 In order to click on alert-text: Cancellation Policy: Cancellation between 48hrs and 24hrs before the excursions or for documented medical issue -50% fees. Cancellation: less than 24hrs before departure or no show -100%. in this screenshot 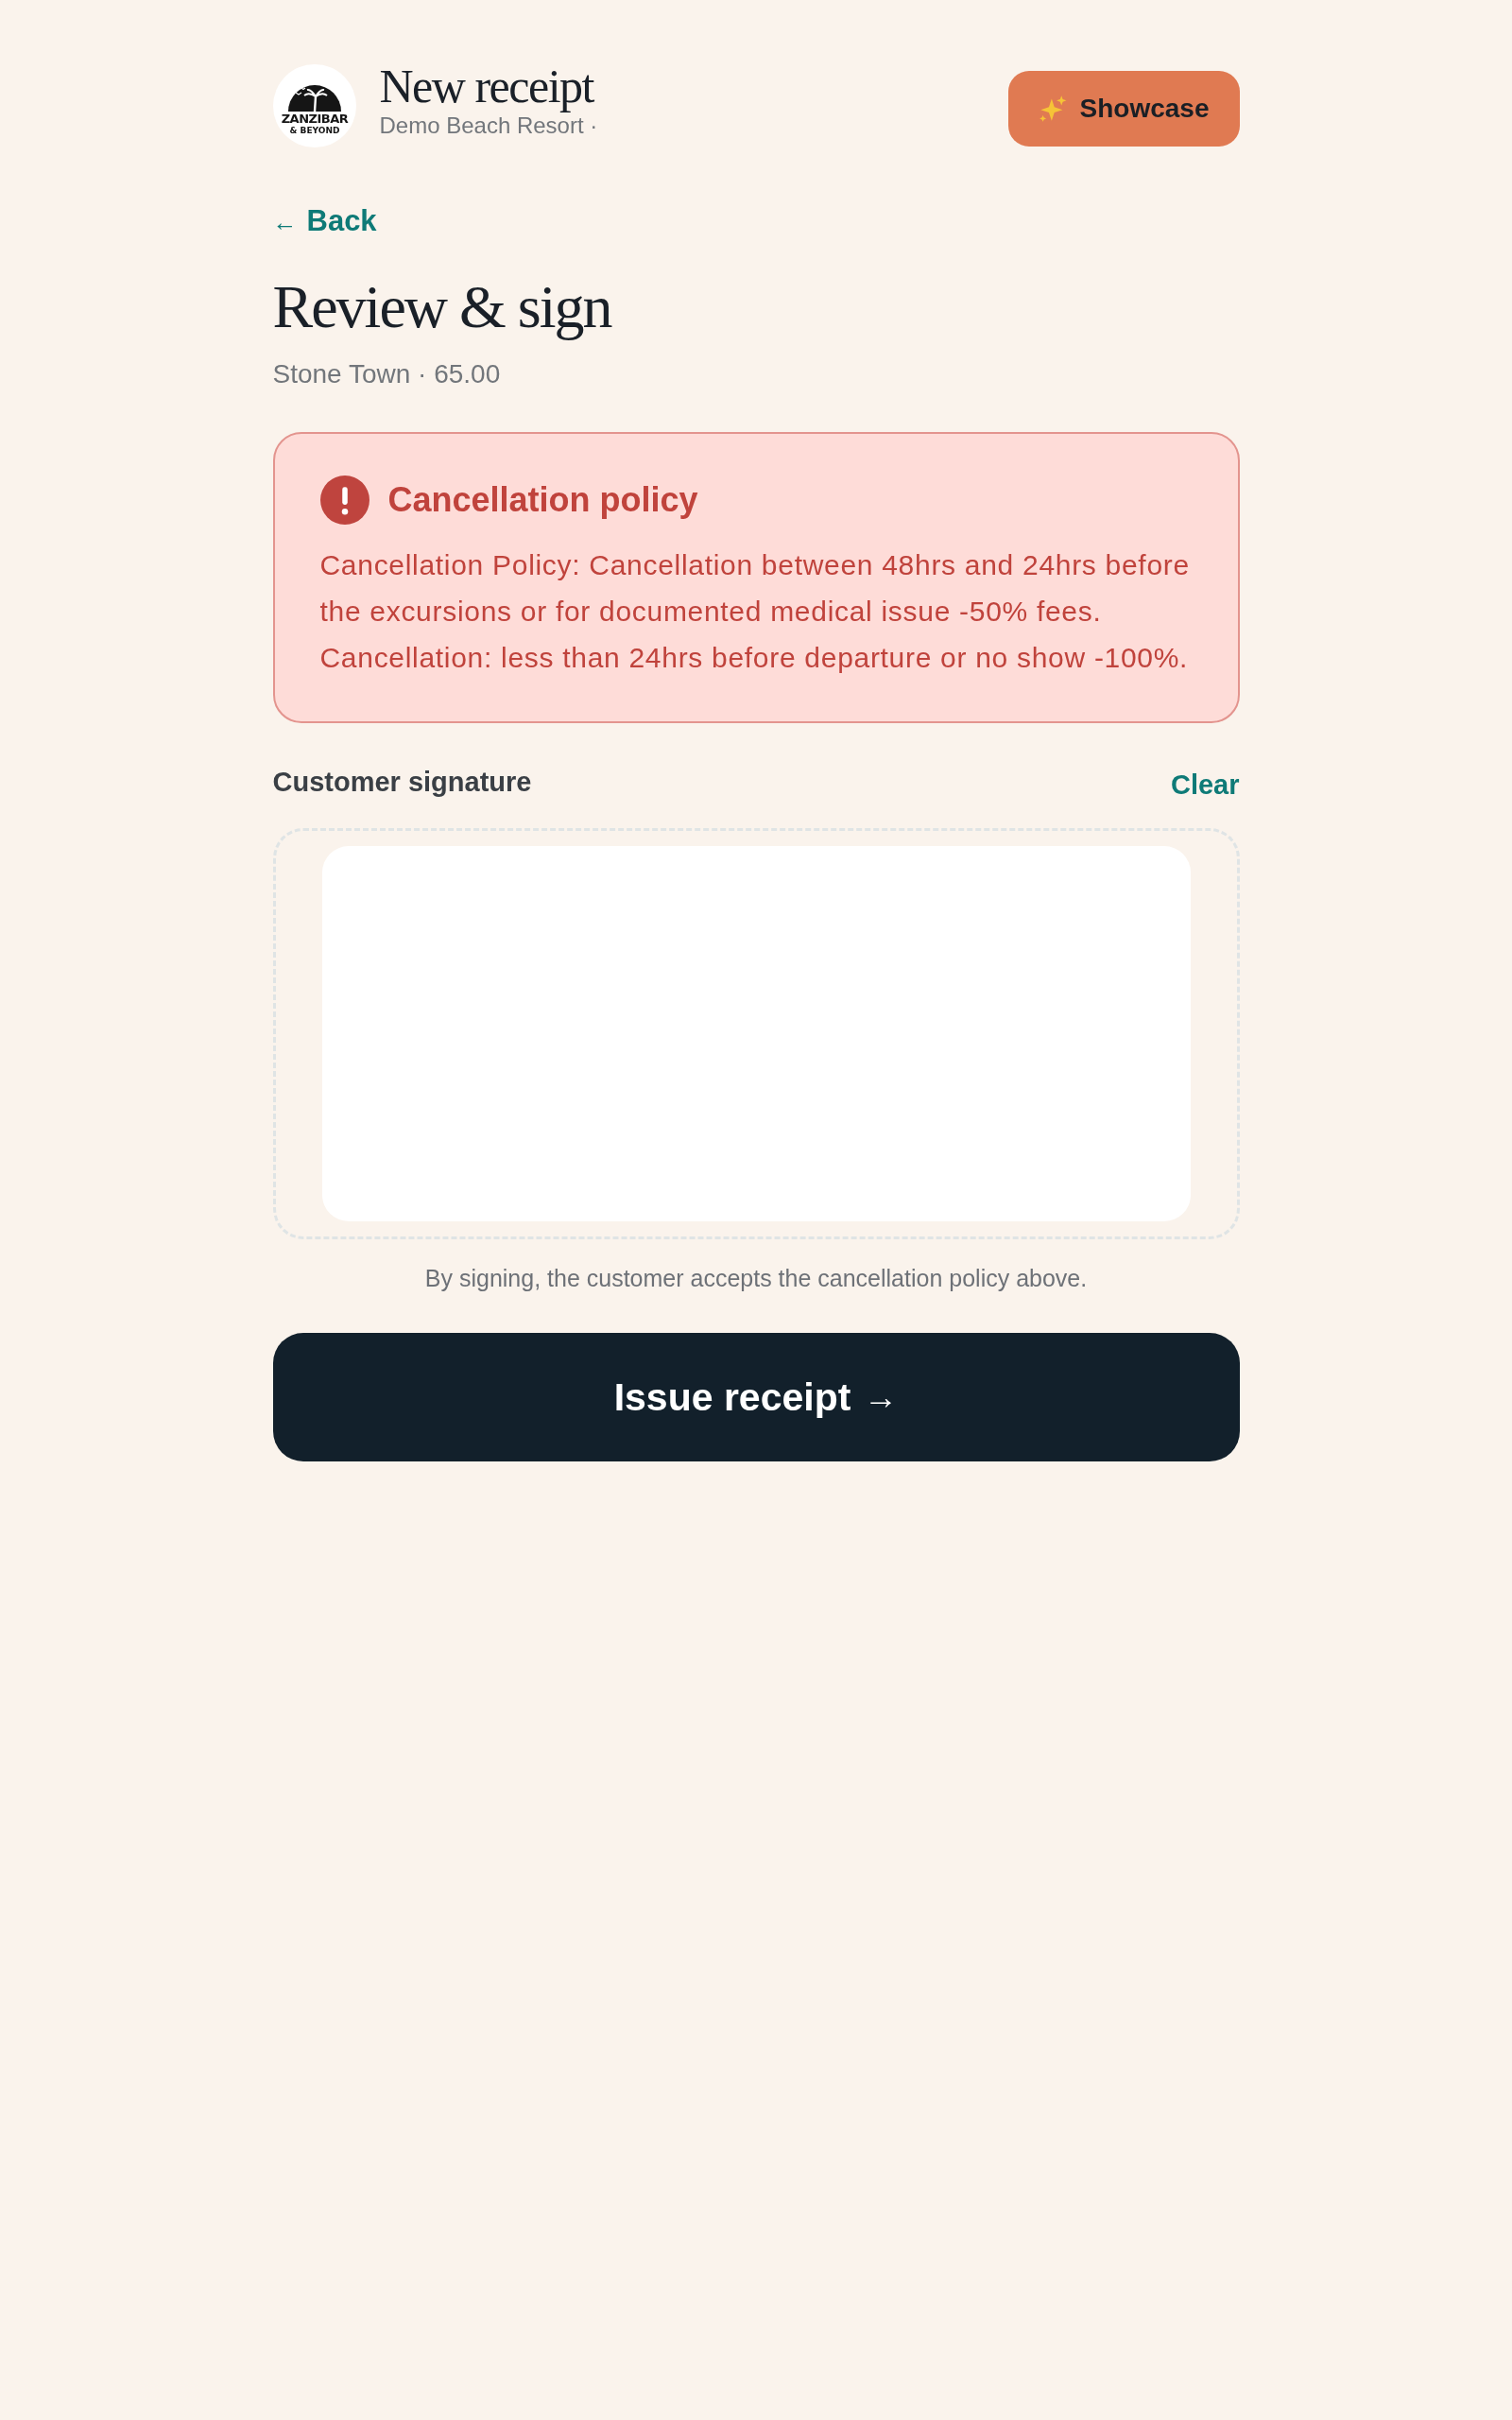, I will do `click(755, 611)`.